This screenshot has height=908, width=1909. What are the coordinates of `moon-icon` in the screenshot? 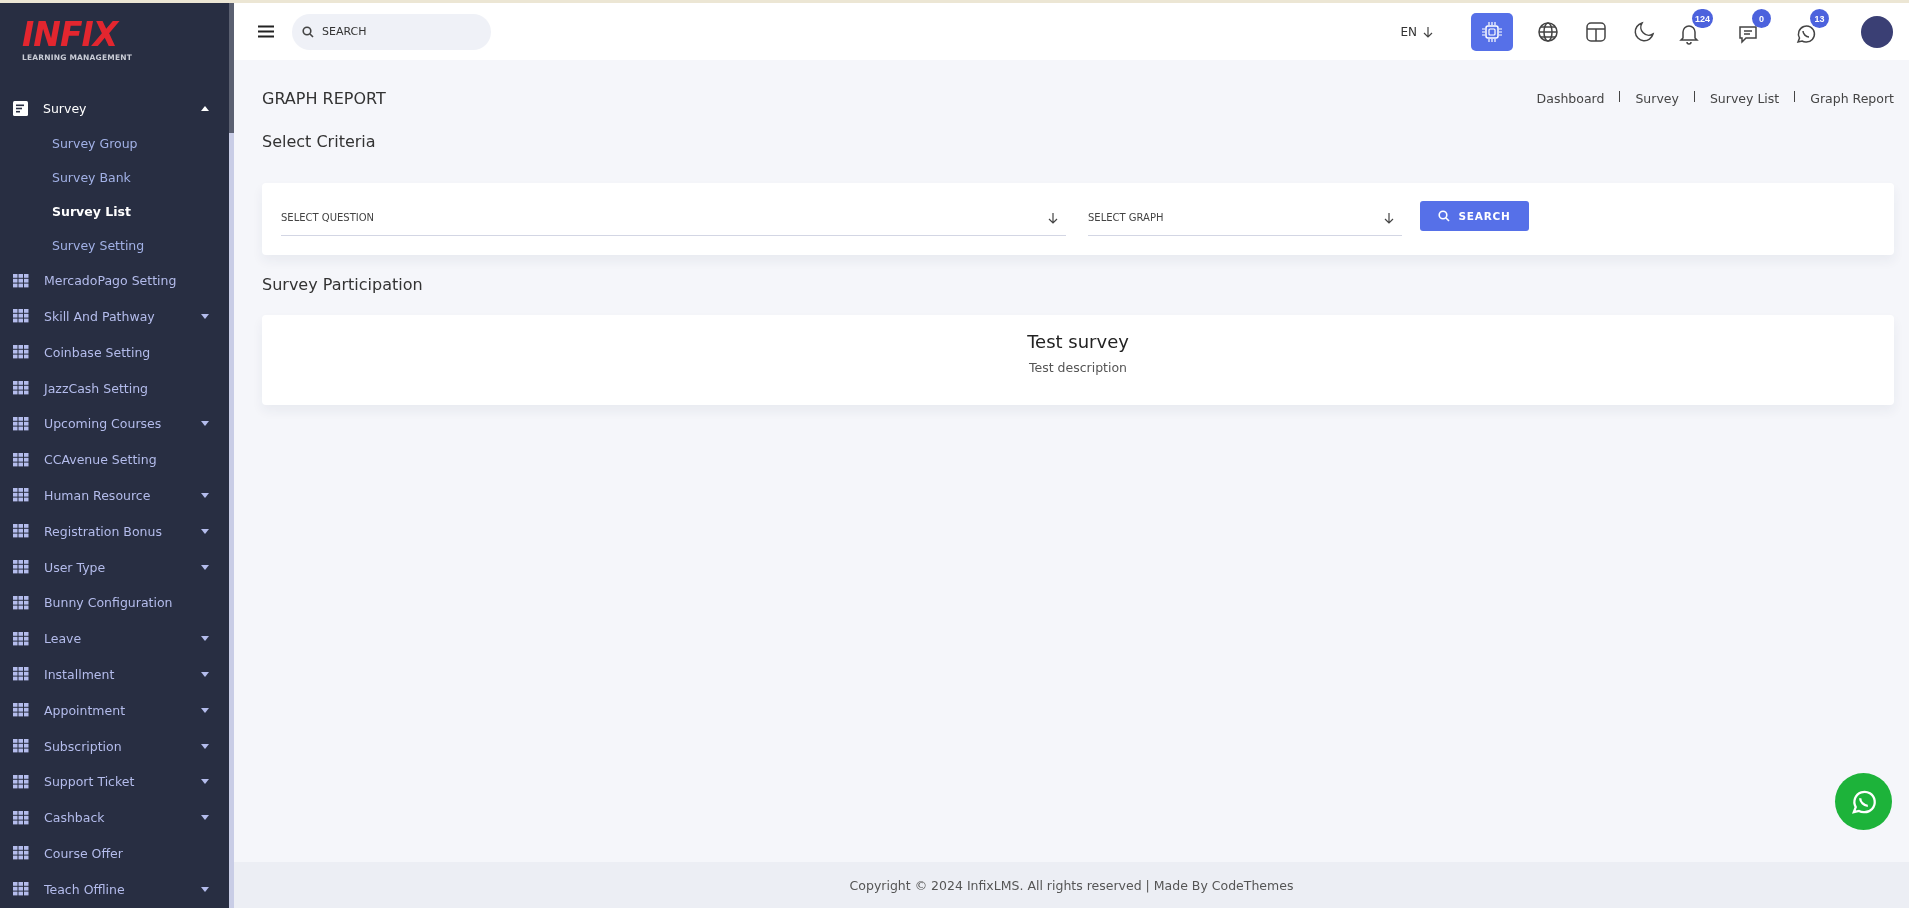 It's located at (1644, 31).